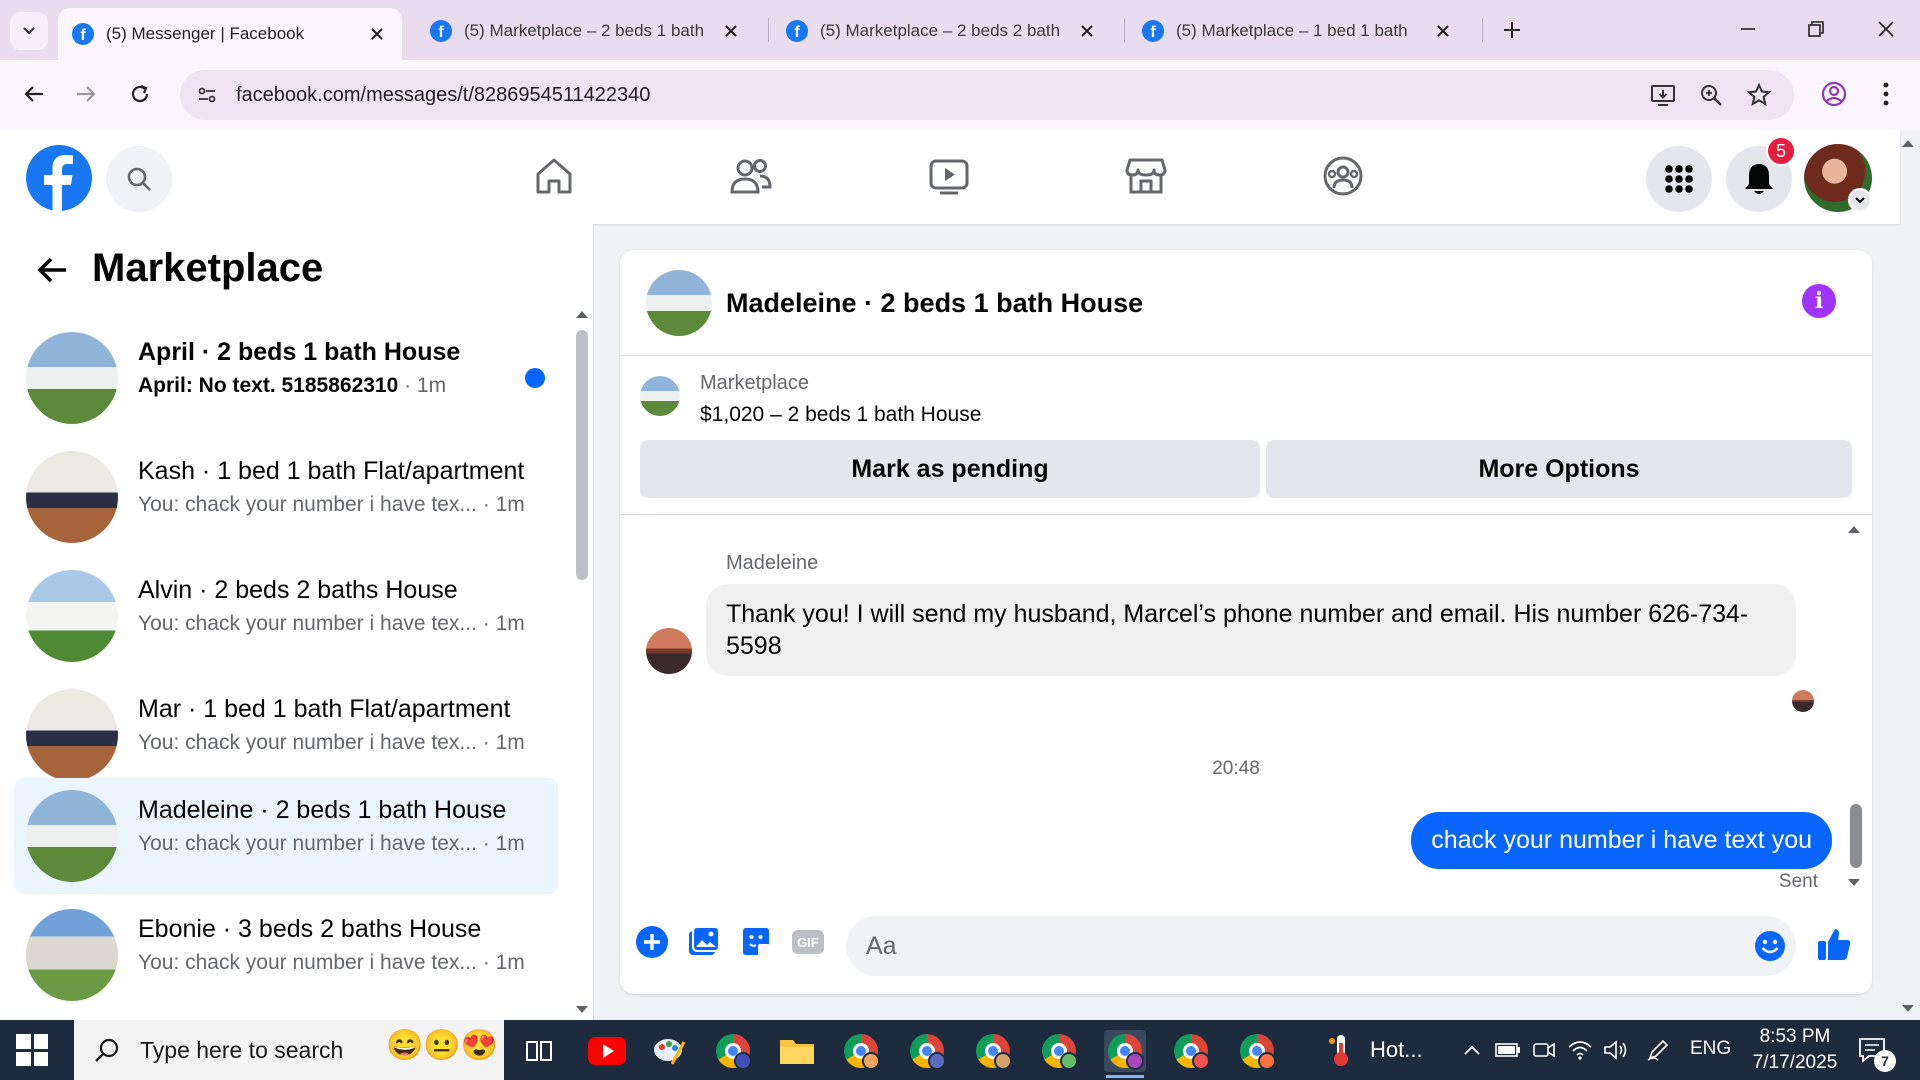 The width and height of the screenshot is (1920, 1080). What do you see at coordinates (230, 34) in the screenshot?
I see `tab-messenger: f (5) Messenger | Facebook` at bounding box center [230, 34].